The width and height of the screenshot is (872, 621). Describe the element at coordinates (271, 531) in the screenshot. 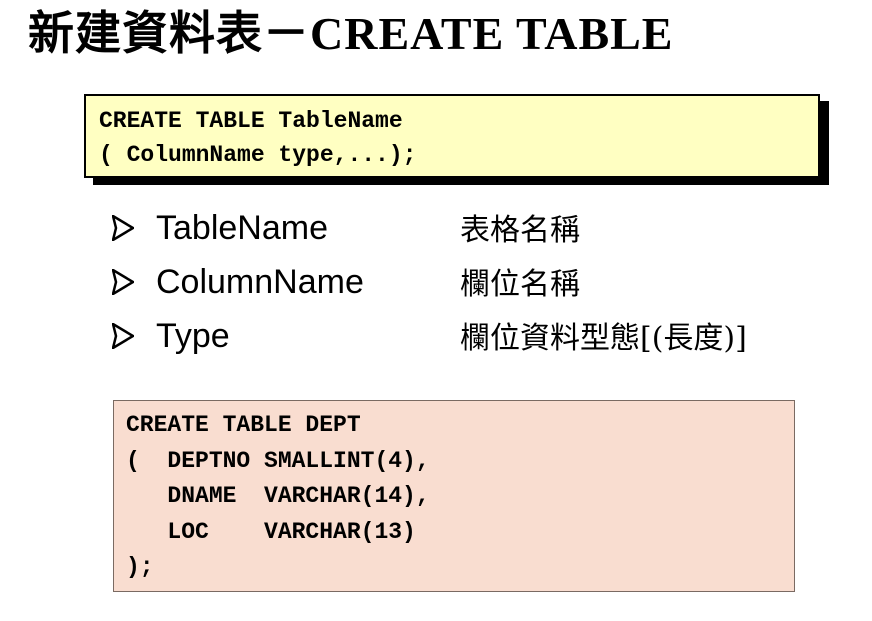

I see `example-line-4: LOC VARCHAR(13)` at that location.